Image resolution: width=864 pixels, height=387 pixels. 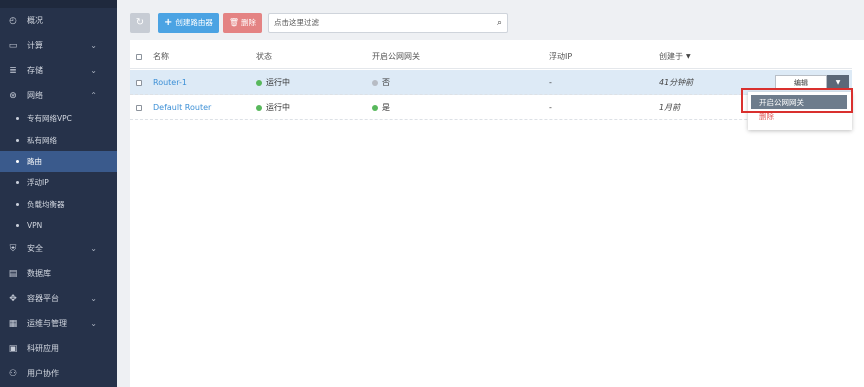 I want to click on sidebar-item-label: 用户协作, so click(x=43, y=374).